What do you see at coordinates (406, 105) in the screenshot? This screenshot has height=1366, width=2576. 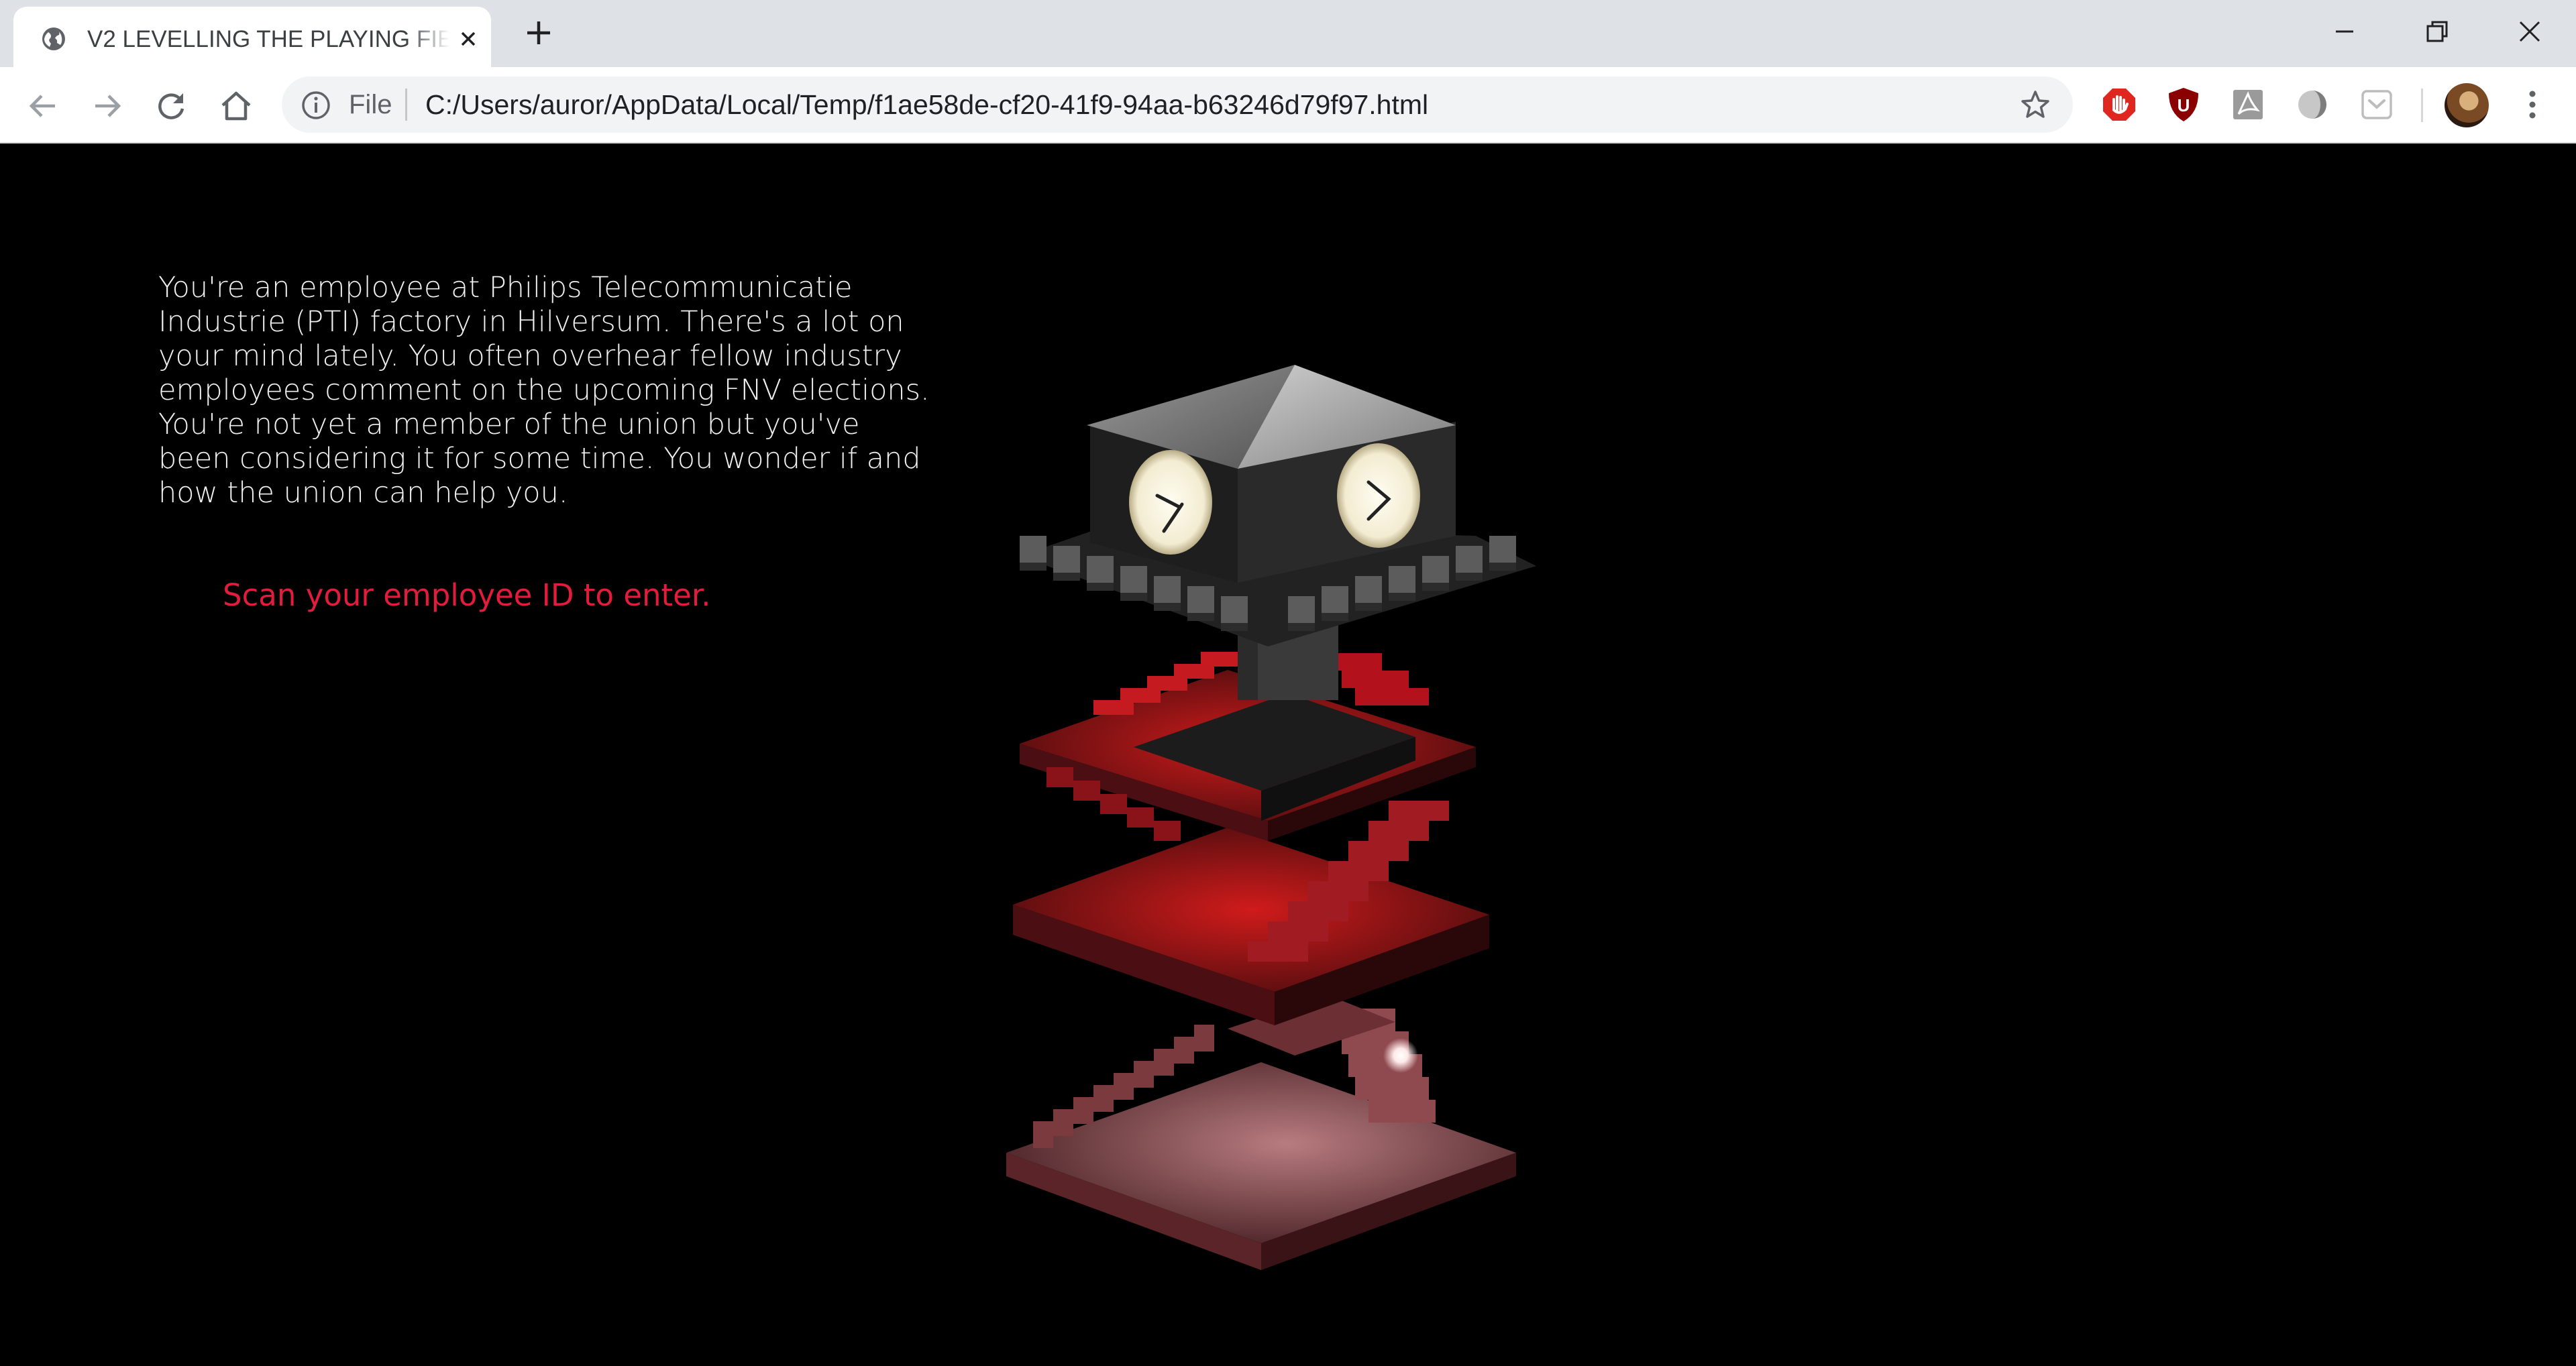 I see `address-divider` at bounding box center [406, 105].